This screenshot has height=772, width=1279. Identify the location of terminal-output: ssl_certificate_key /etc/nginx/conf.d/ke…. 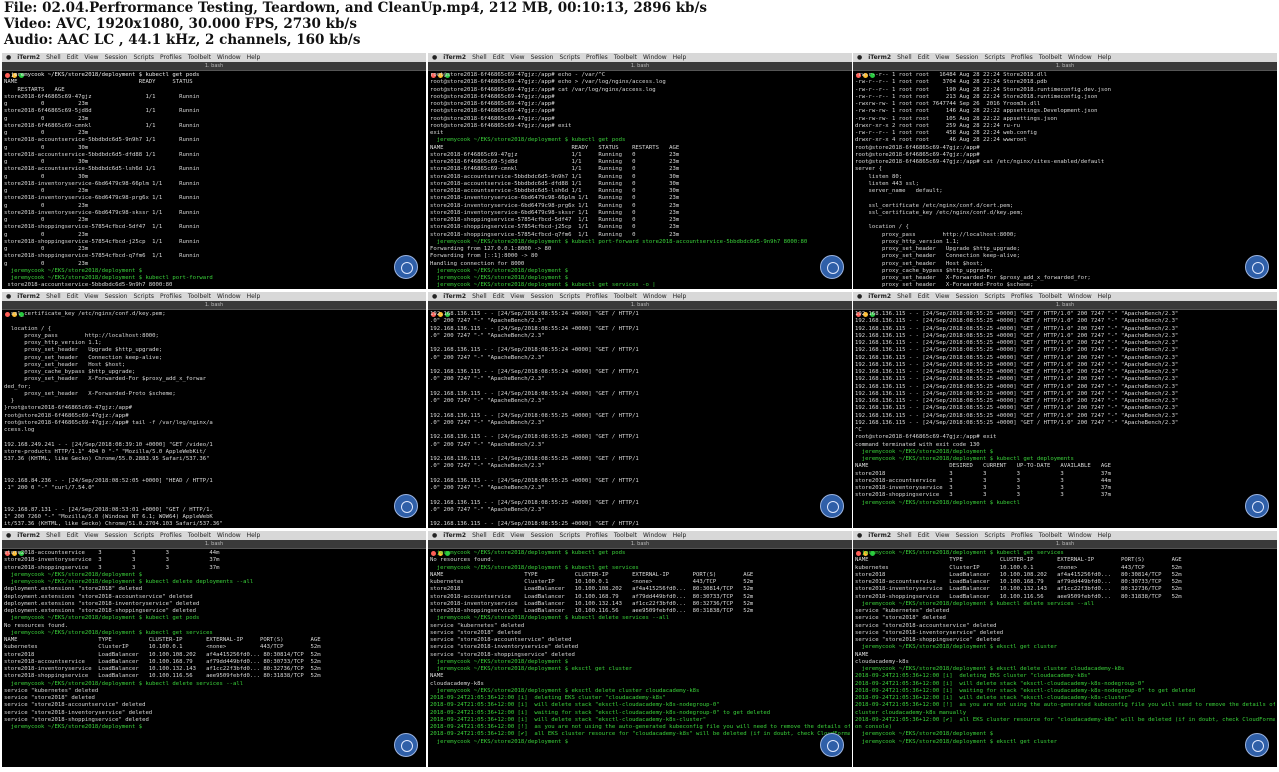
(214, 418).